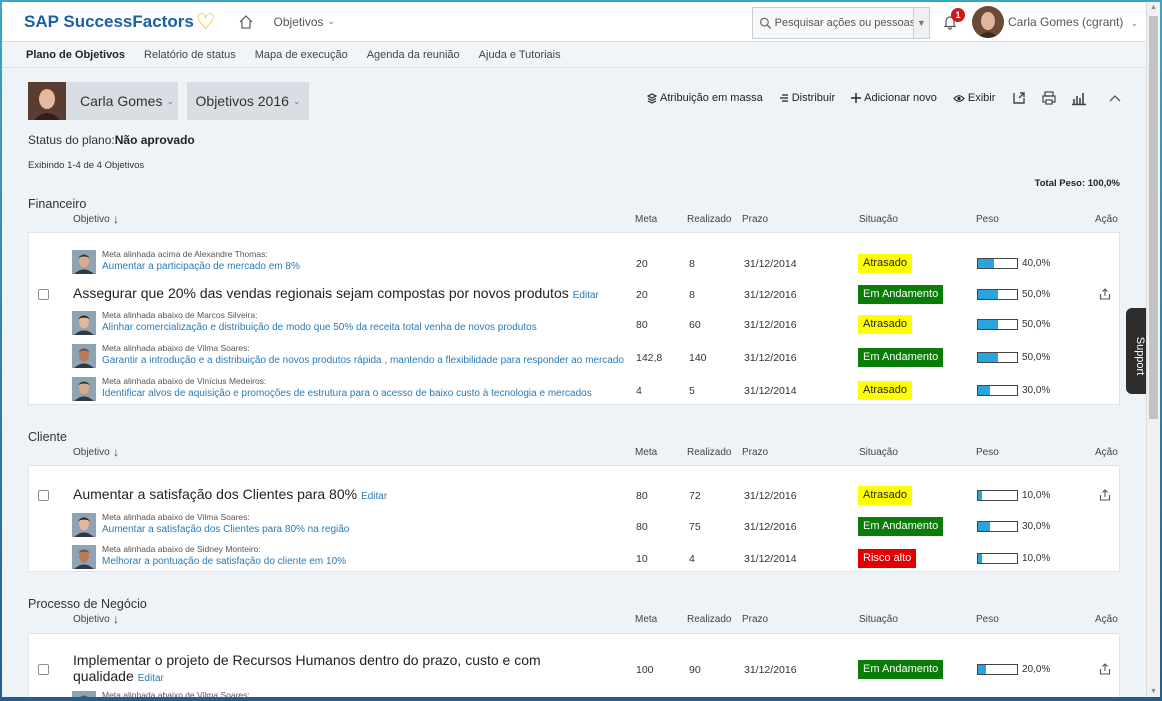 The height and width of the screenshot is (701, 1162). Describe the element at coordinates (642, 295) in the screenshot. I see `meta-value: 20` at that location.